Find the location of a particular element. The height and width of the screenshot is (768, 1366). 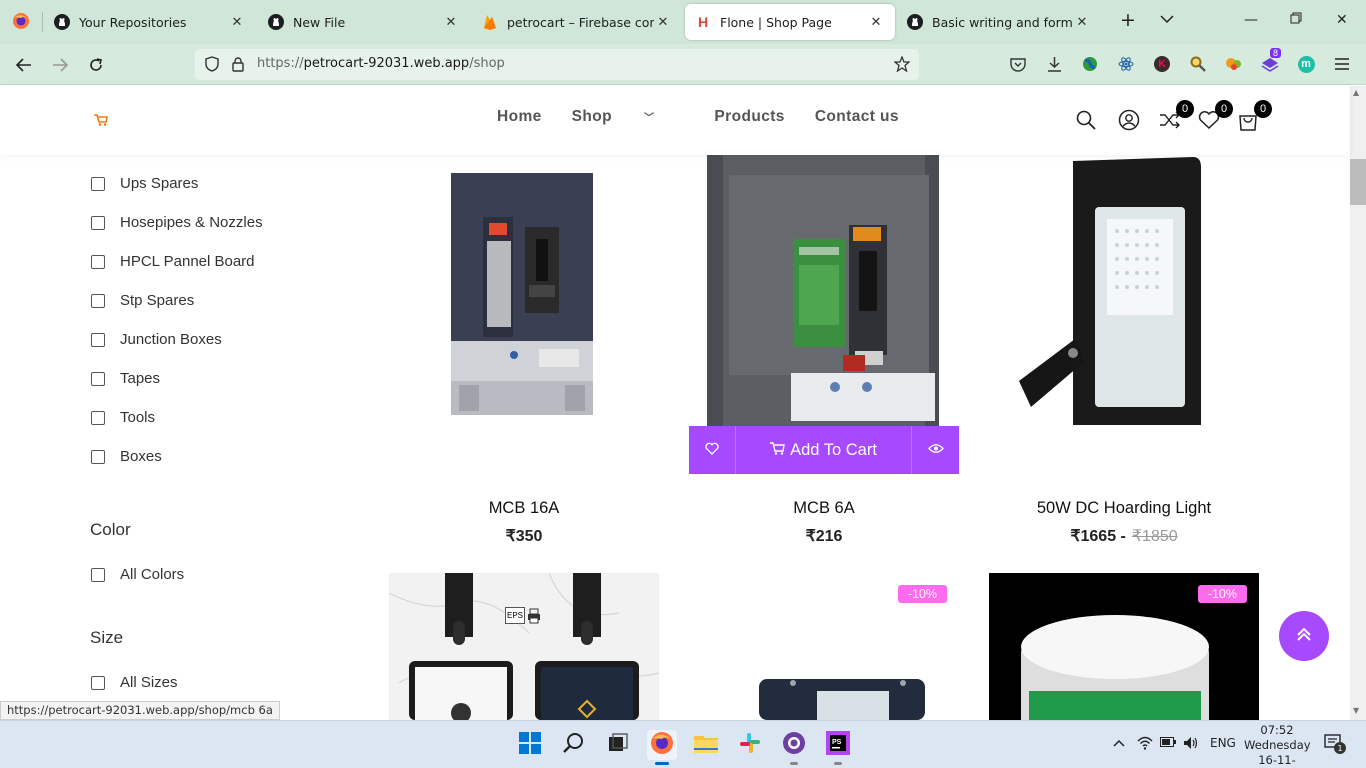

stacked-extension-icon: 8 is located at coordinates (1271, 61).